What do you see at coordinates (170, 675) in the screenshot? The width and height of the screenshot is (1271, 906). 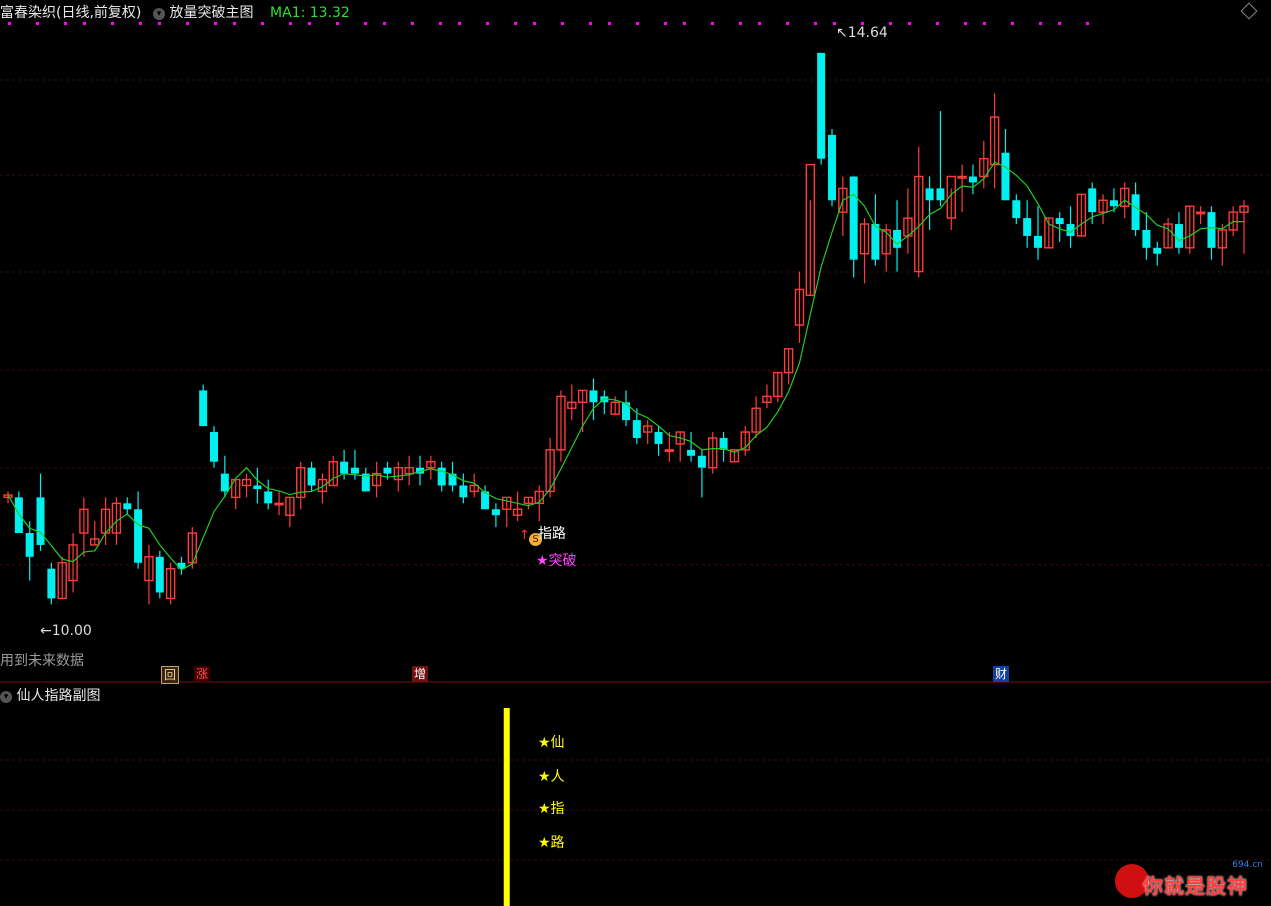 I see `badge-hui: 回` at bounding box center [170, 675].